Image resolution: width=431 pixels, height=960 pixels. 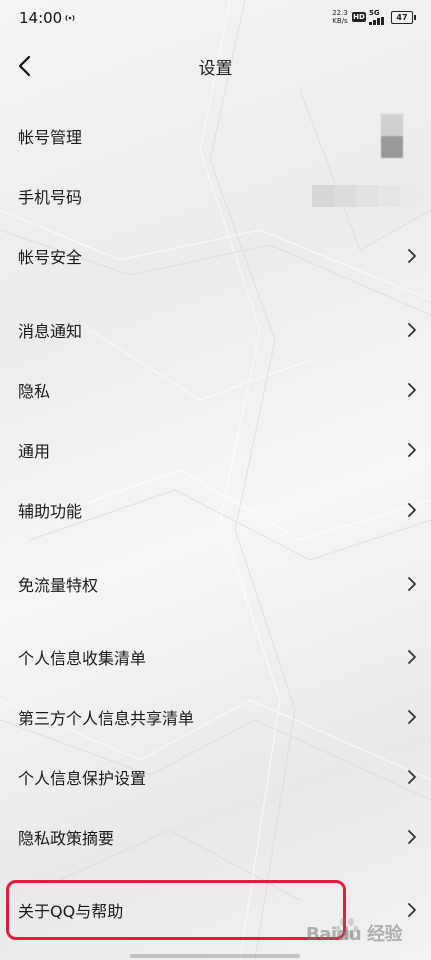 I want to click on row-label: 免流量特权, so click(x=58, y=585).